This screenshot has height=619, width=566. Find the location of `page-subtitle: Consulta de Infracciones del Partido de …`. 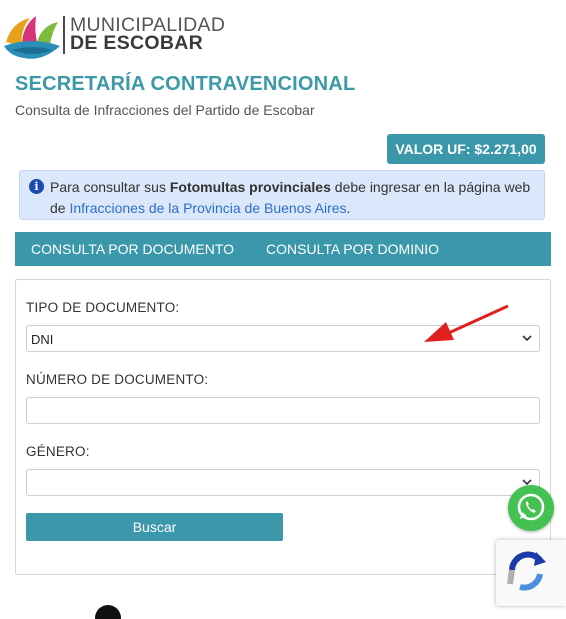

page-subtitle: Consulta de Infracciones del Partido de … is located at coordinates (165, 110).